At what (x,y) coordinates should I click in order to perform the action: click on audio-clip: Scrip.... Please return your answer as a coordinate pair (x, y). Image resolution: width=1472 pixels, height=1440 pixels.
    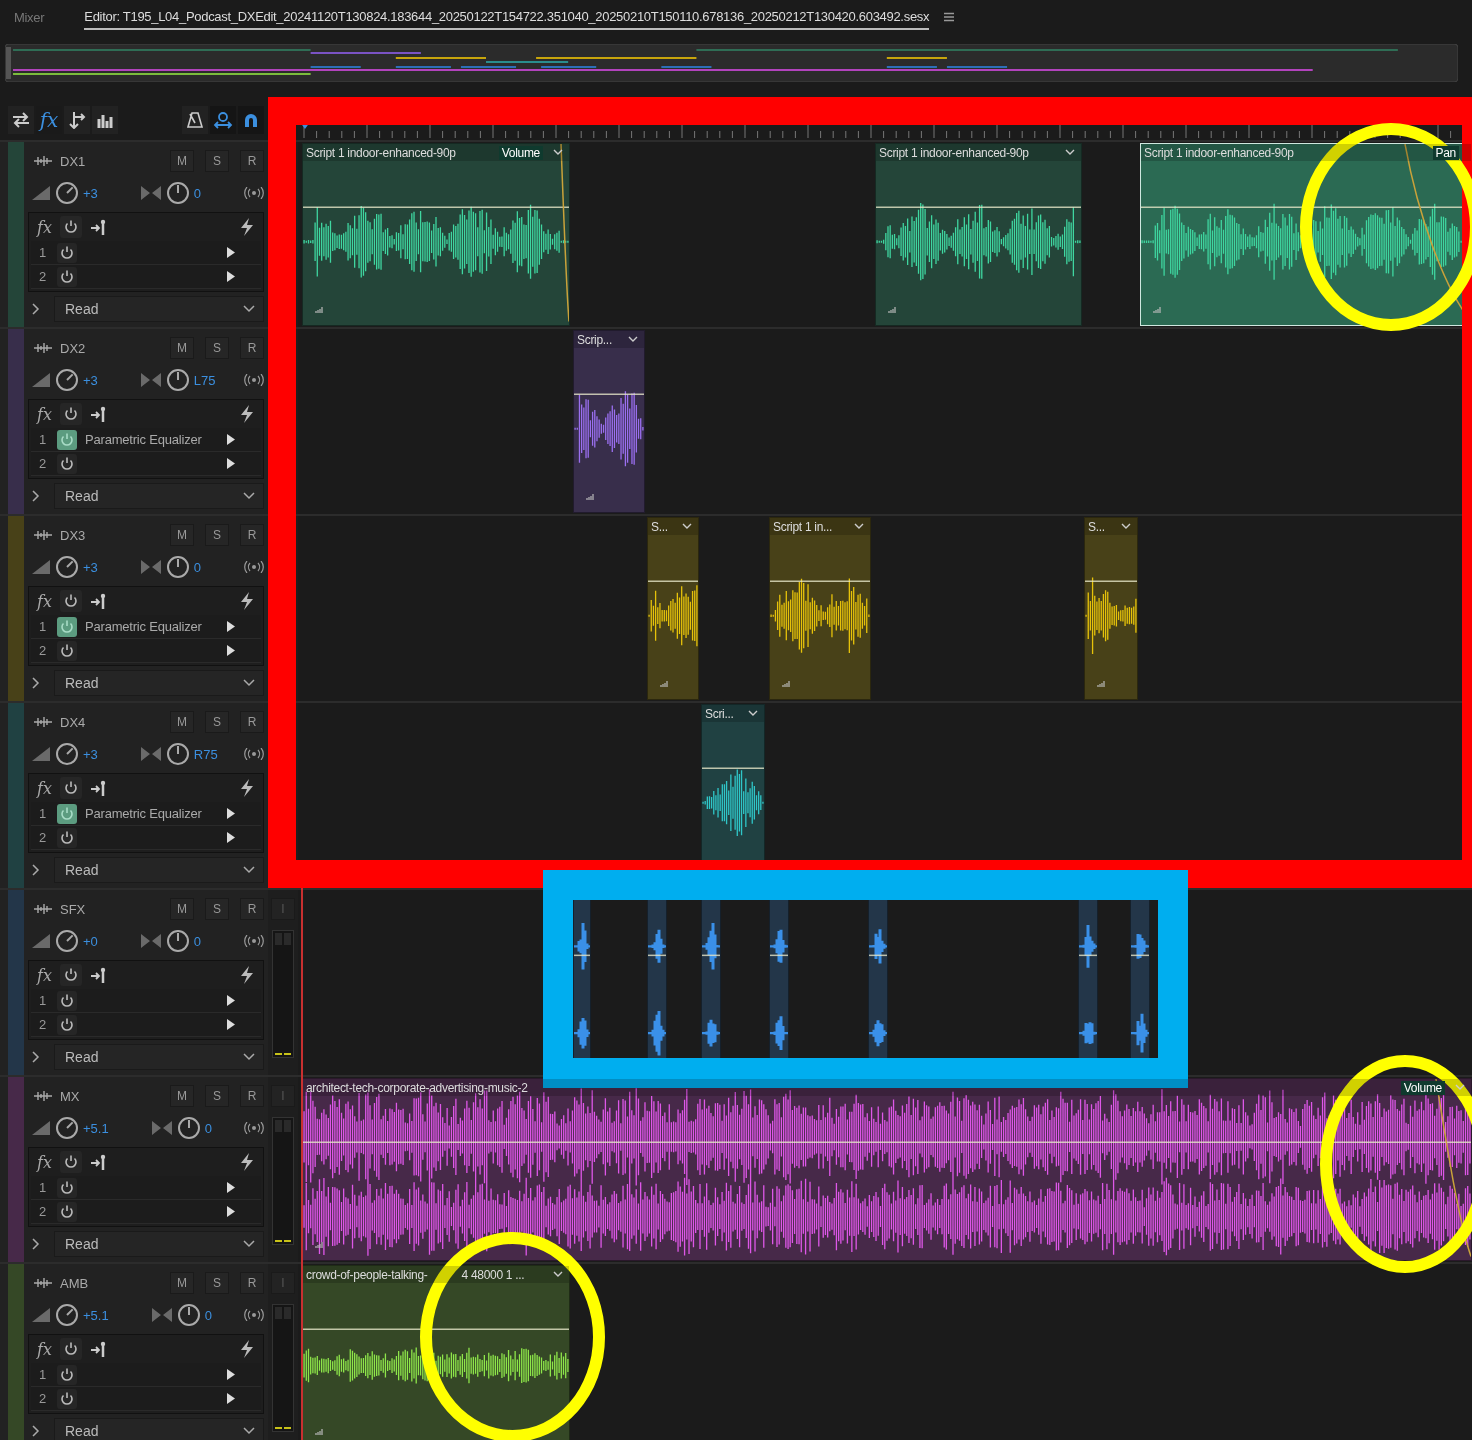
    Looking at the image, I should click on (609, 421).